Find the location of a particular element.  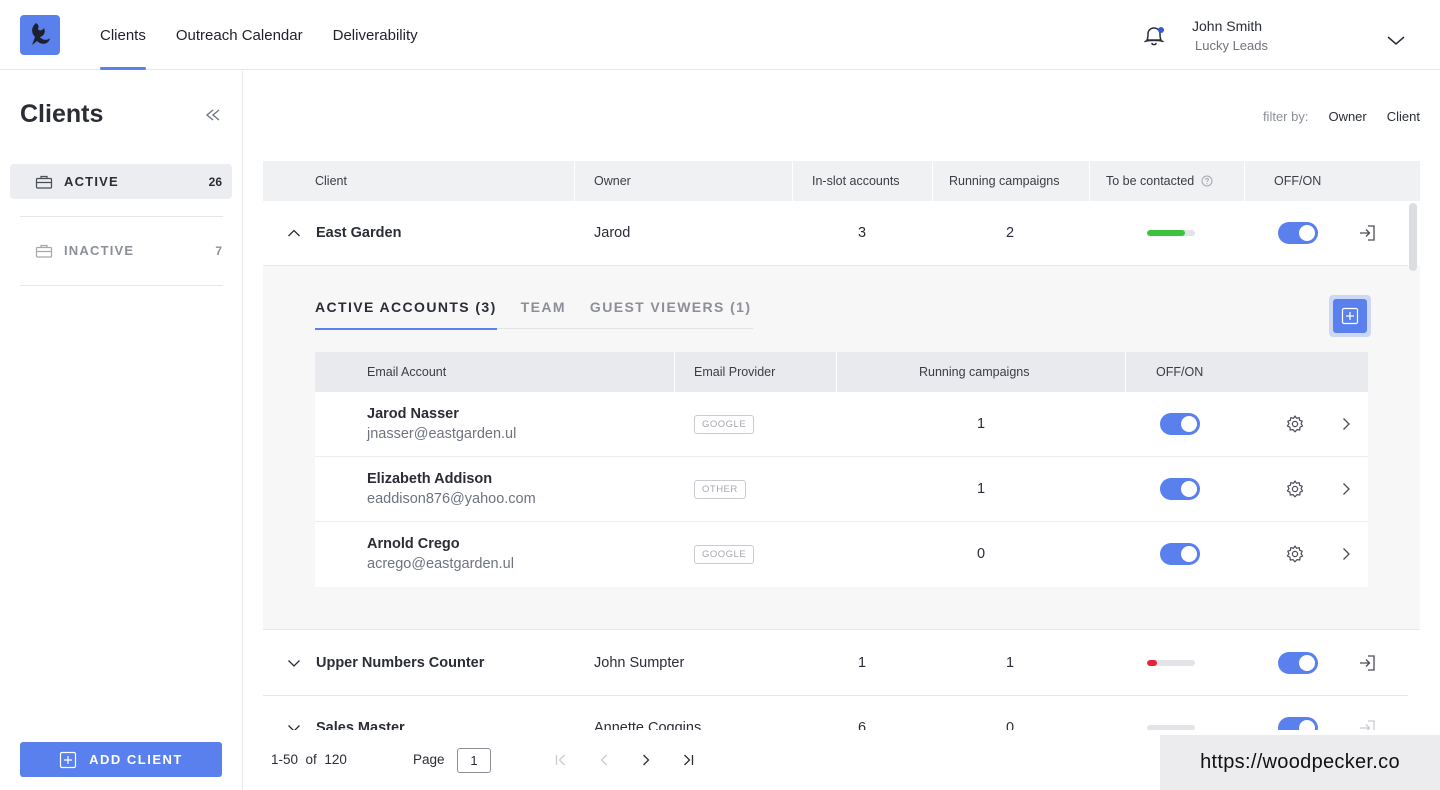

account-info: Jarod Nasser jnasser@eastgarden.ul is located at coordinates (441, 424).